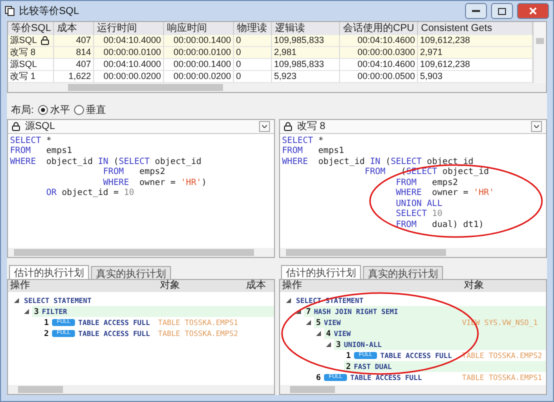 The image size is (554, 402). I want to click on pane-title: 源SQL, so click(40, 127).